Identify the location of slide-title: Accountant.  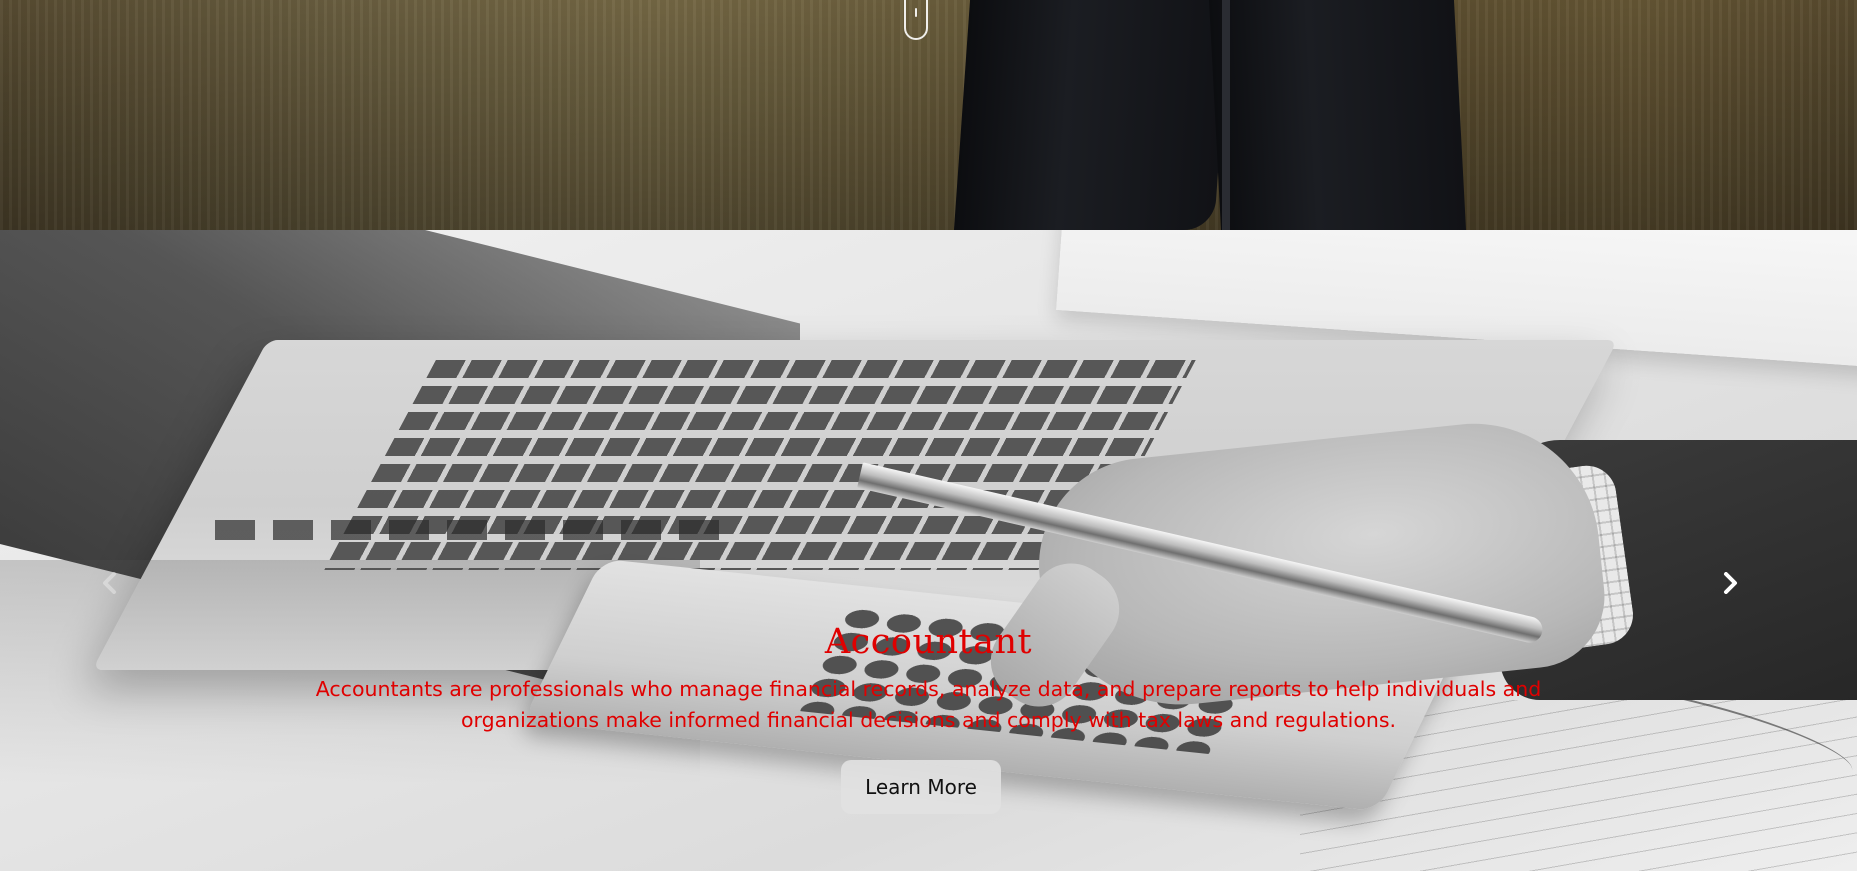
(928, 642).